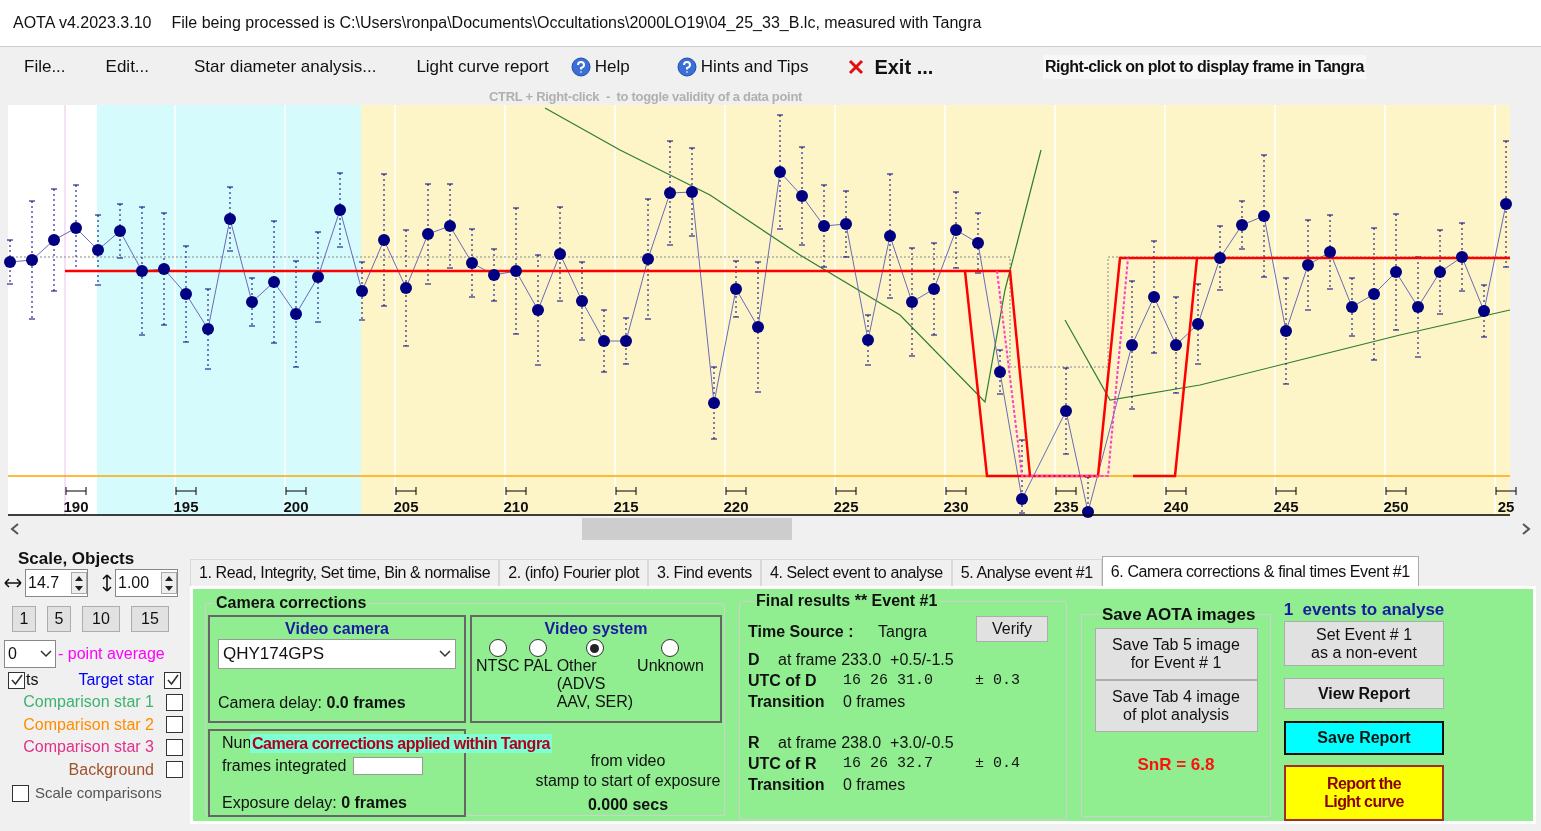  Describe the element at coordinates (670, 666) in the screenshot. I see `radio-label: Unknown` at that location.